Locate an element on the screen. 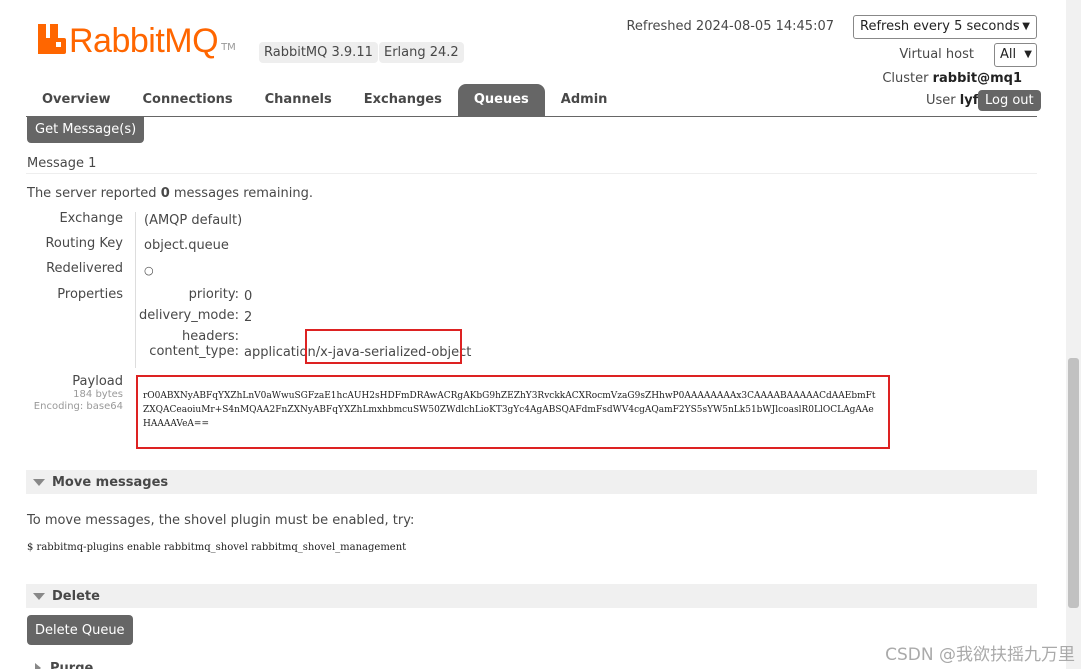  nav-divider is located at coordinates (531, 116).